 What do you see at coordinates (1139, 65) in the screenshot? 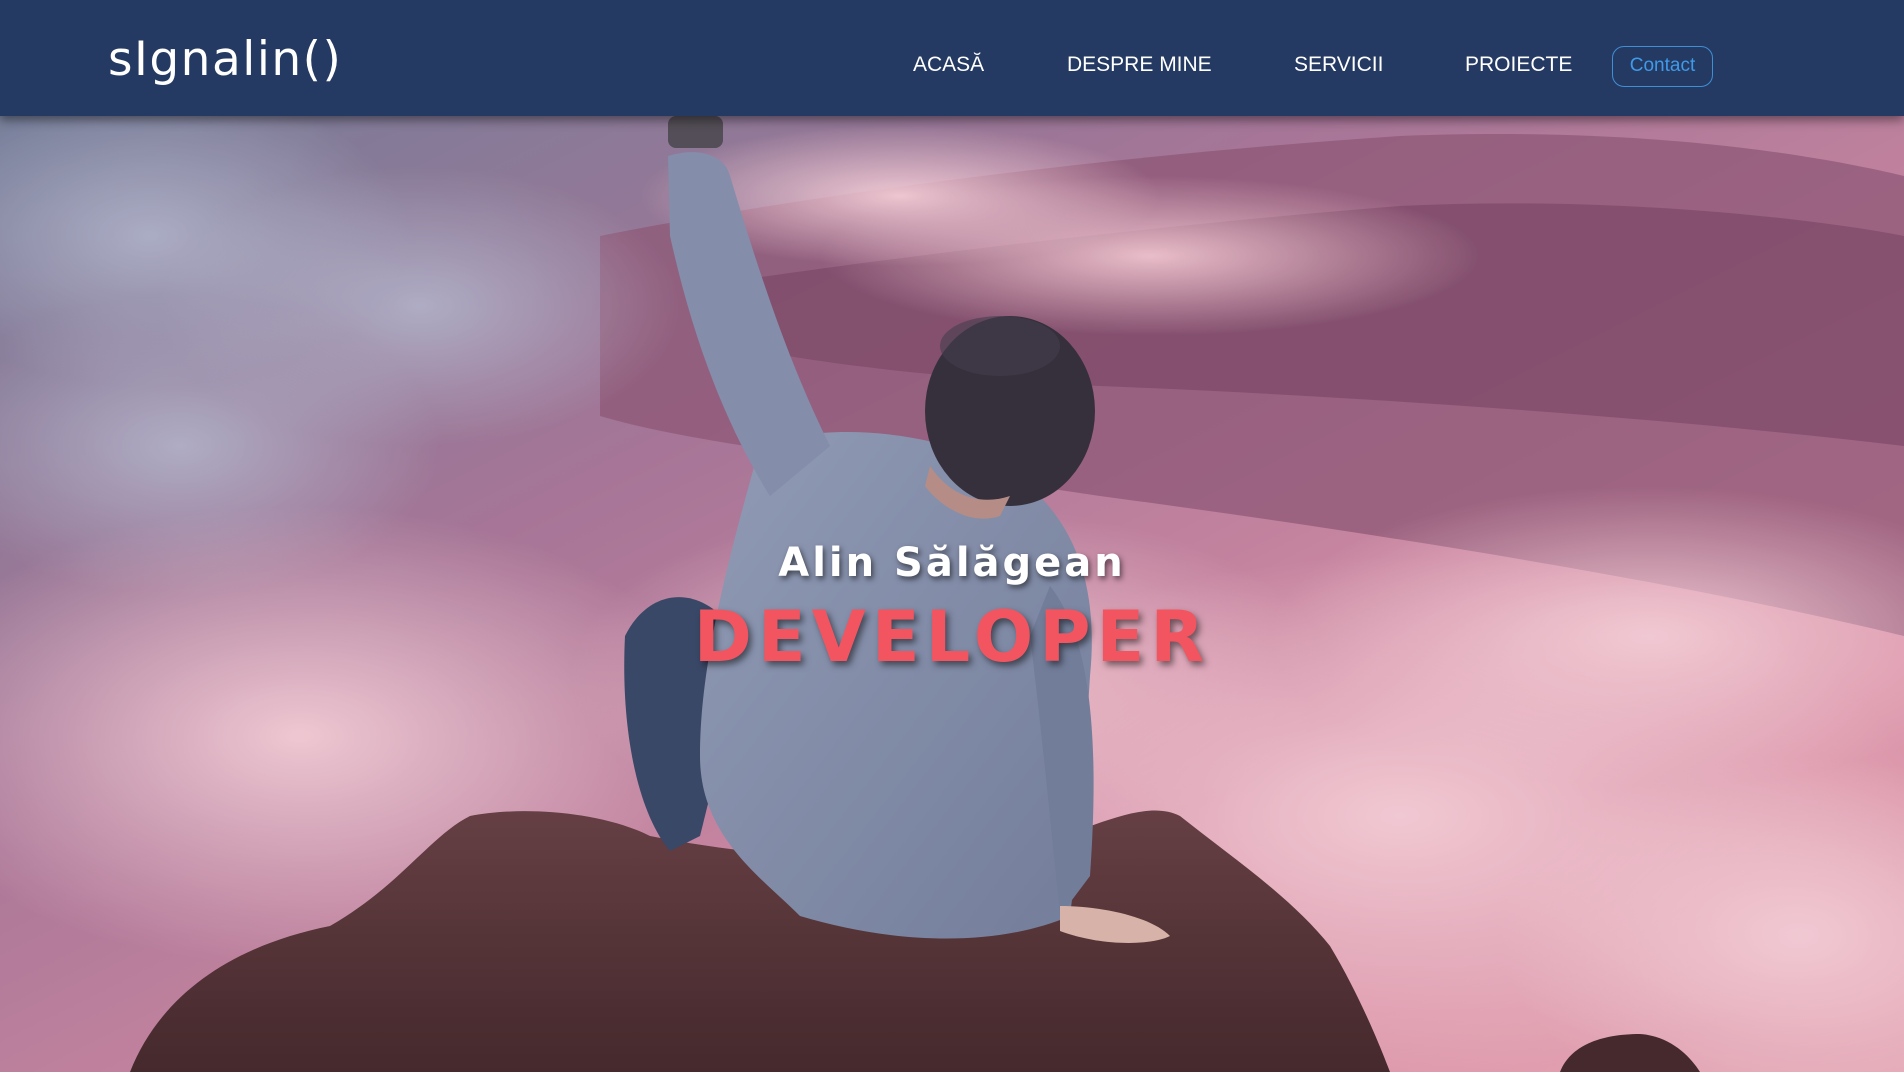
I see `nav-item-despre-mine: DESPRE MINE` at bounding box center [1139, 65].